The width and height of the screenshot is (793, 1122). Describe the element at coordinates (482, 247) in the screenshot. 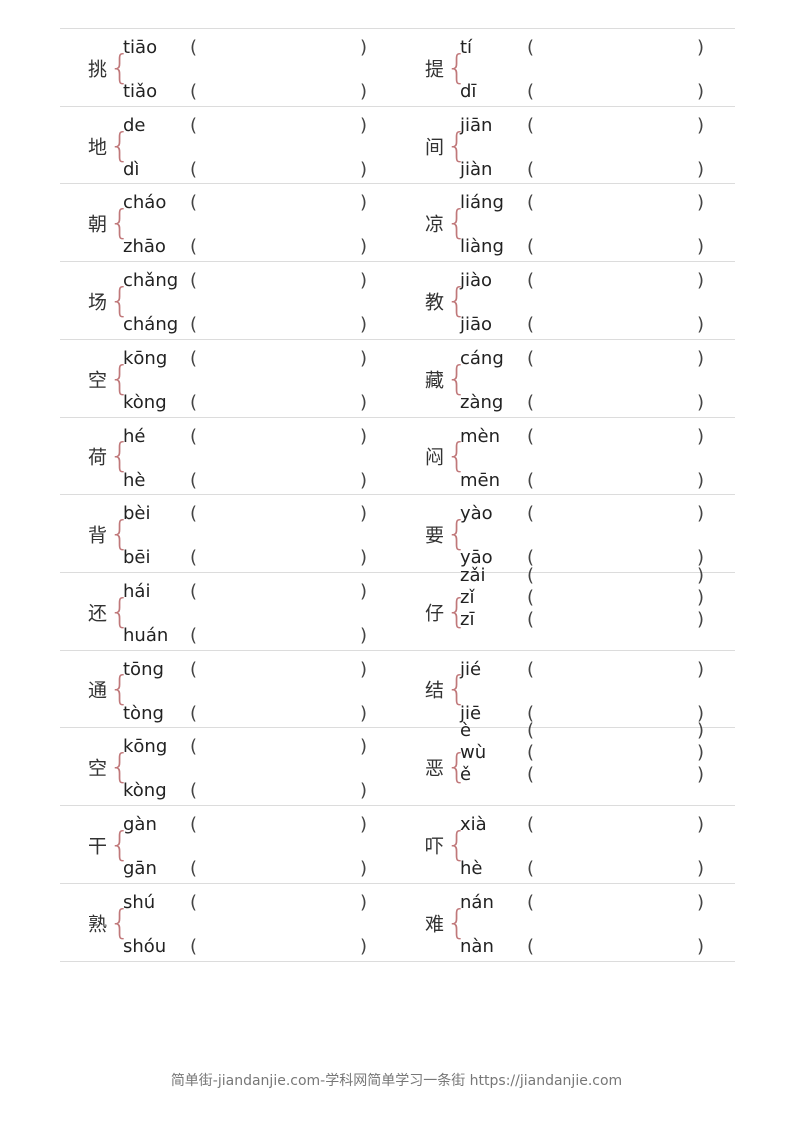

I see `pinyin-label: liàng` at that location.